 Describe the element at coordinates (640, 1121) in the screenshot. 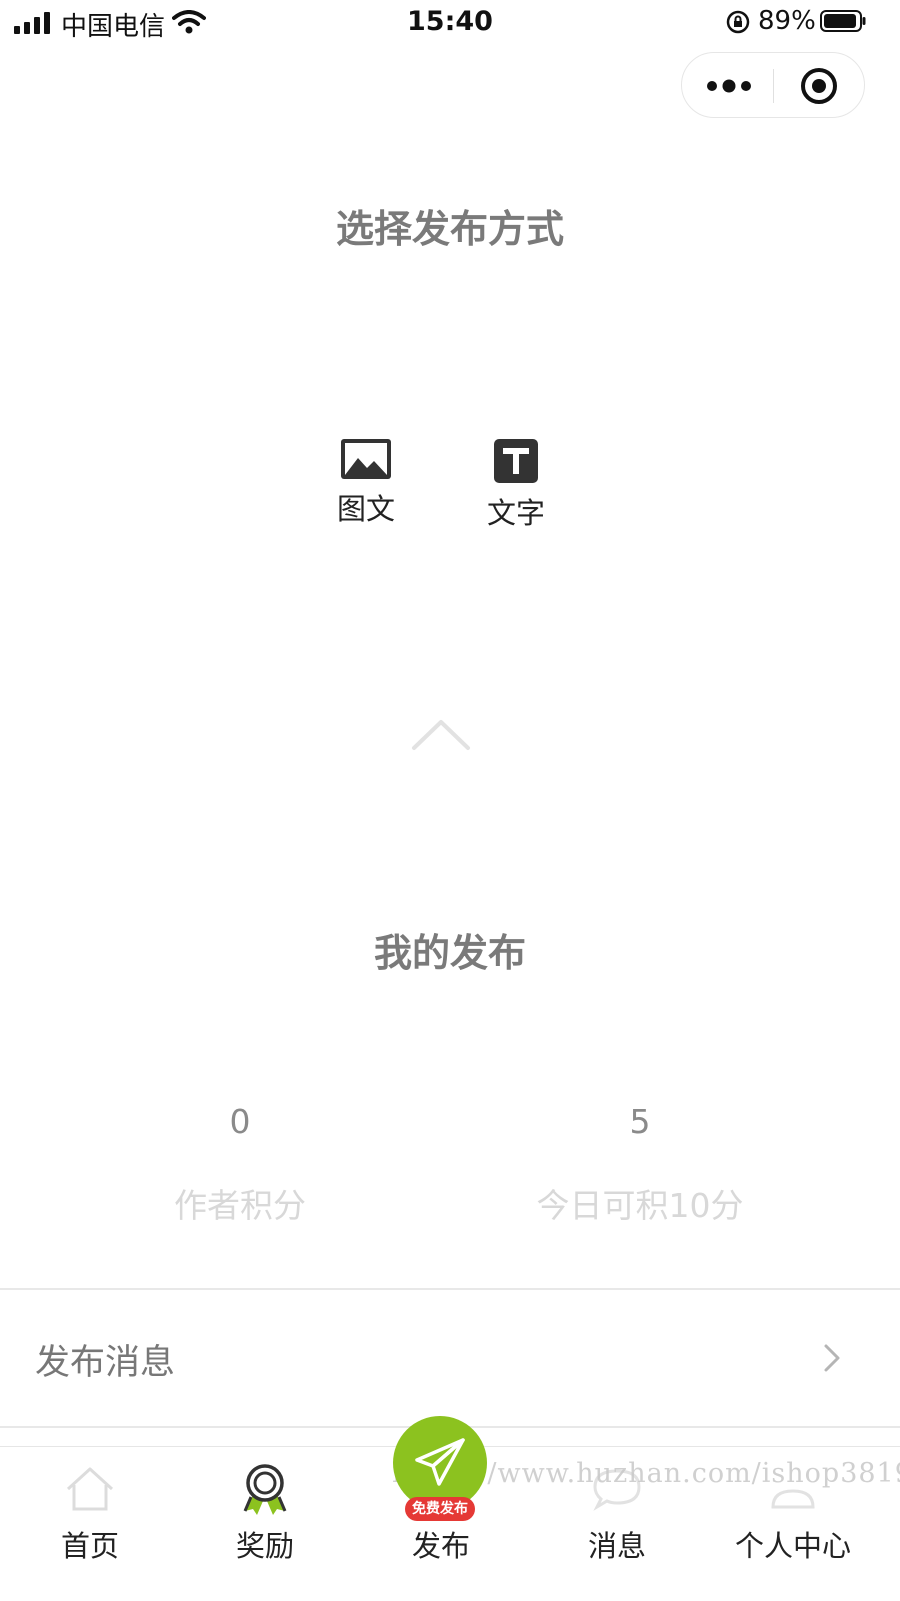

I see `stat-value: 5` at that location.